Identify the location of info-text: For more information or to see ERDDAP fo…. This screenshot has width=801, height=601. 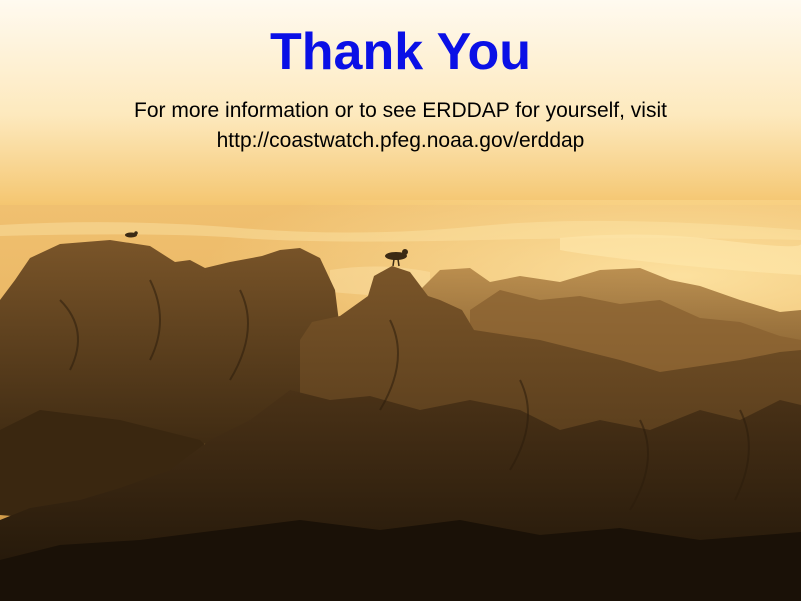
(400, 126).